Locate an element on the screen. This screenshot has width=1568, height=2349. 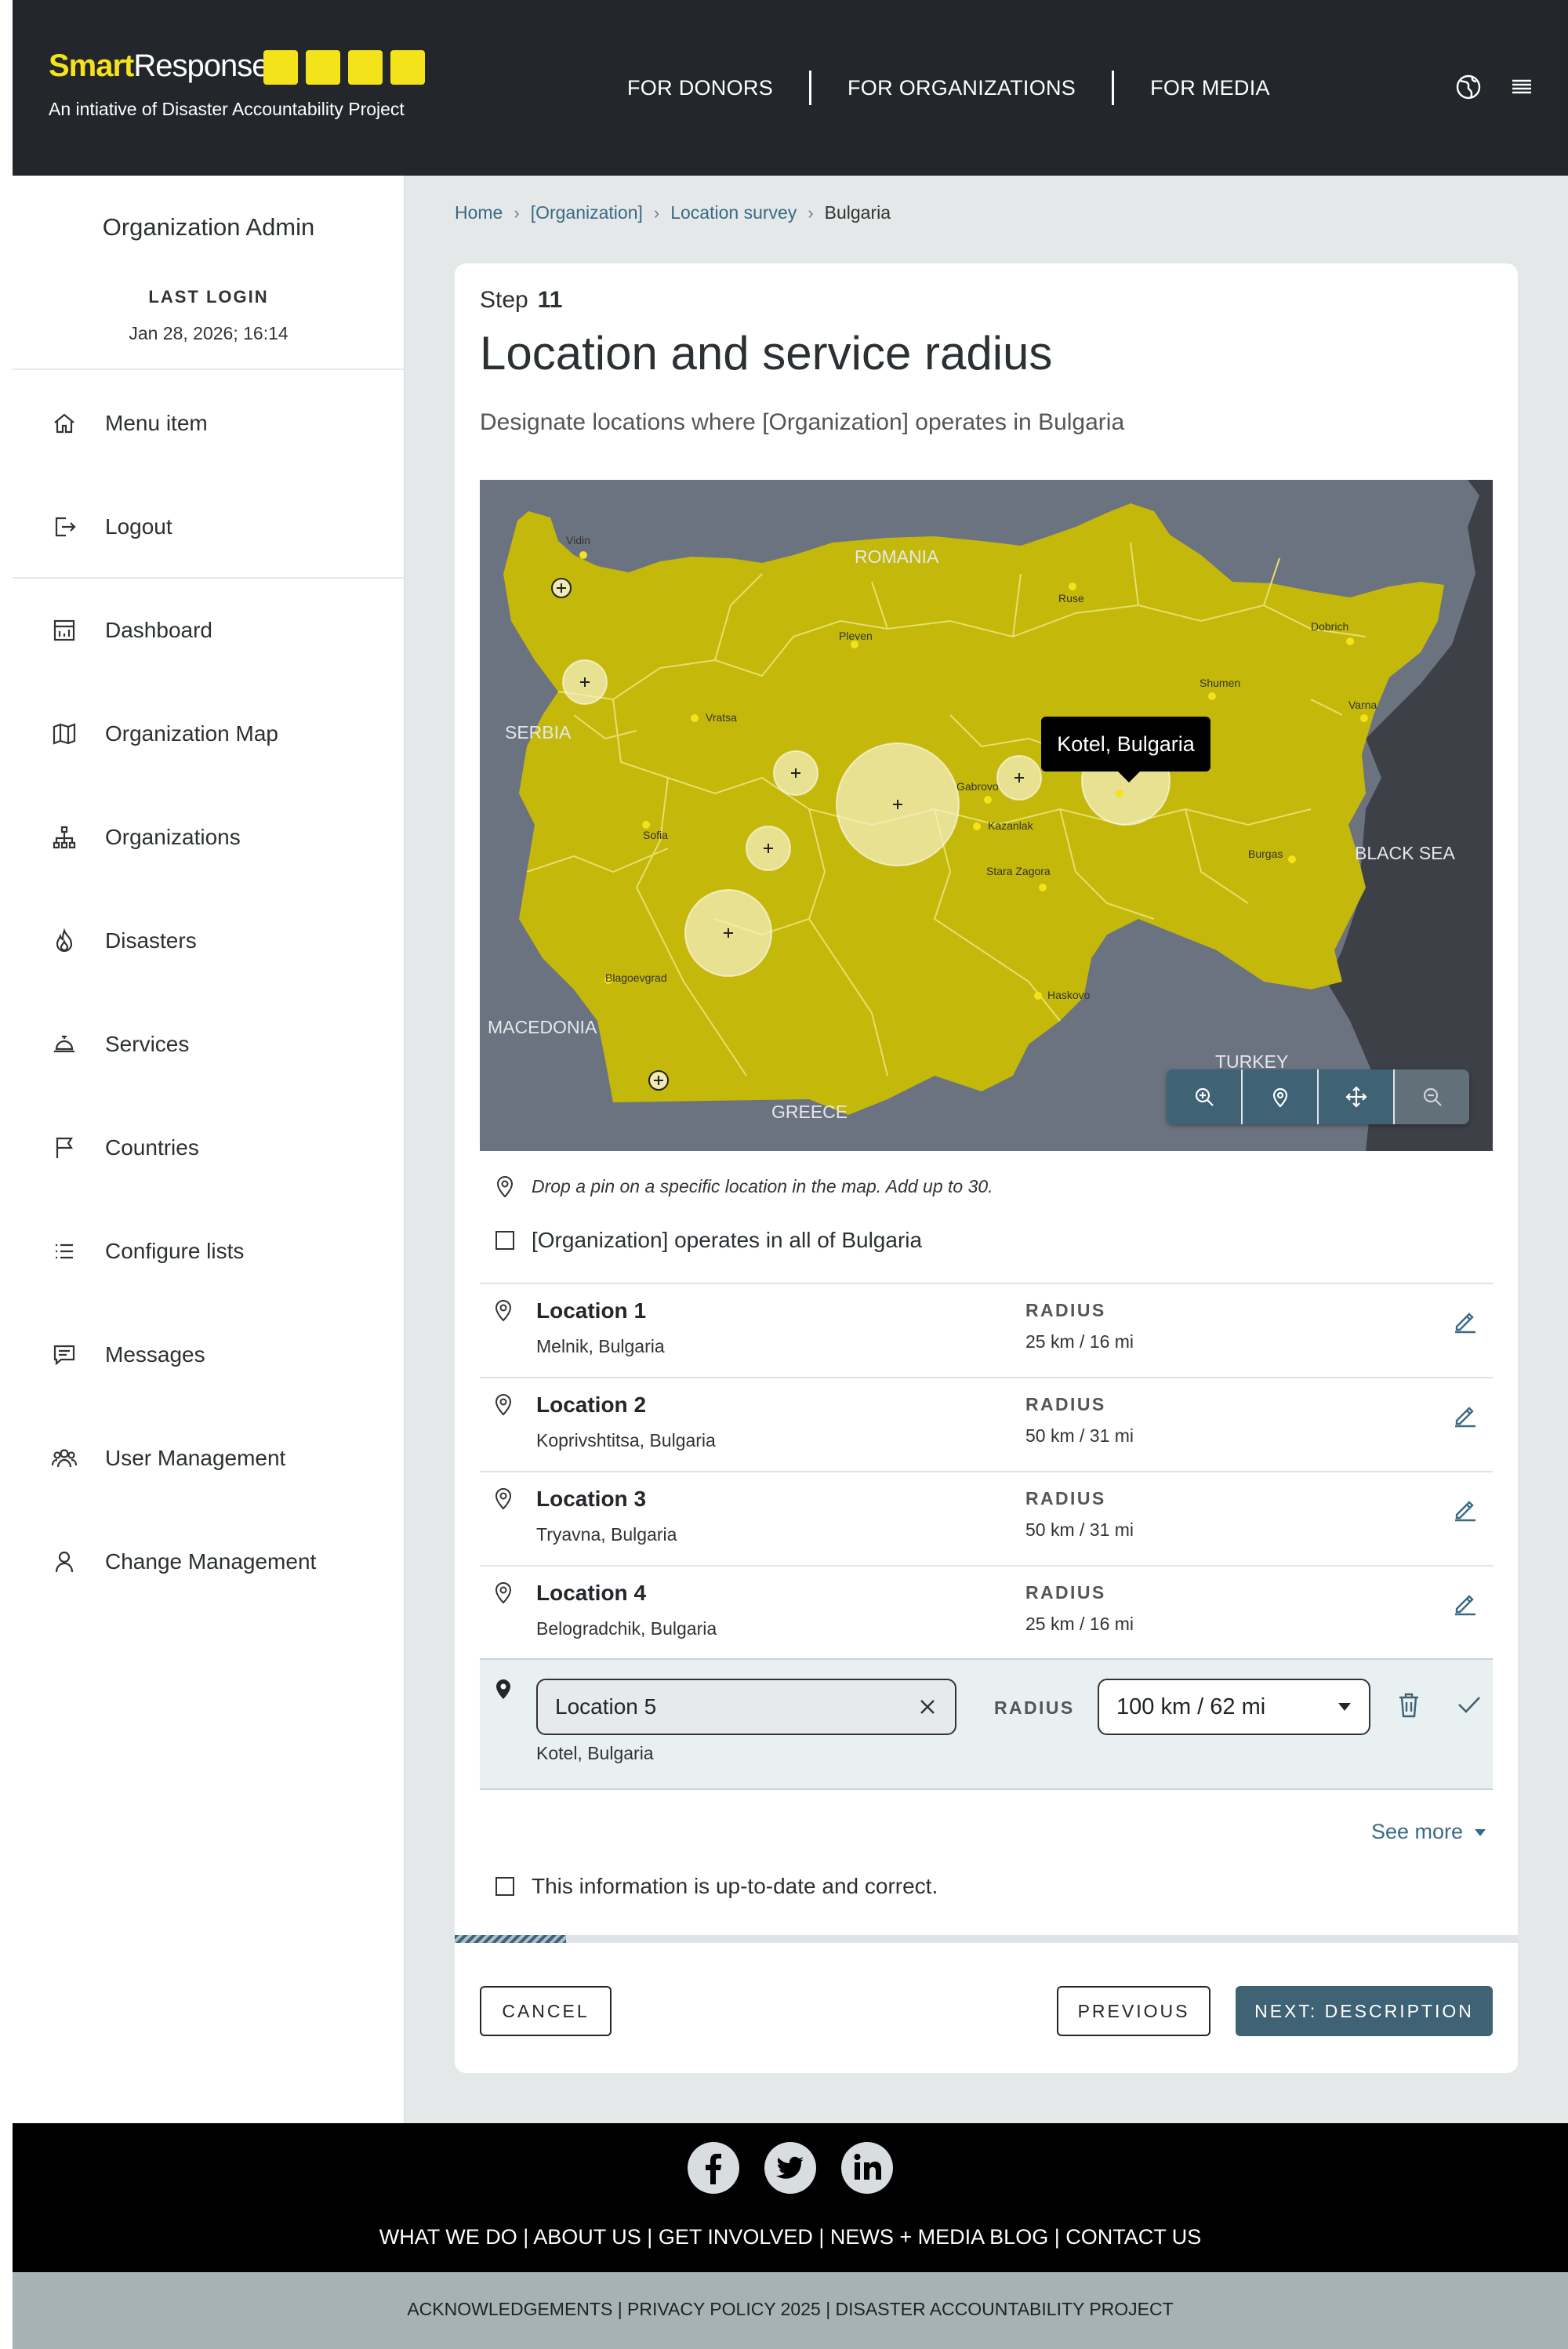
zoom-out-icon is located at coordinates (1432, 1096).